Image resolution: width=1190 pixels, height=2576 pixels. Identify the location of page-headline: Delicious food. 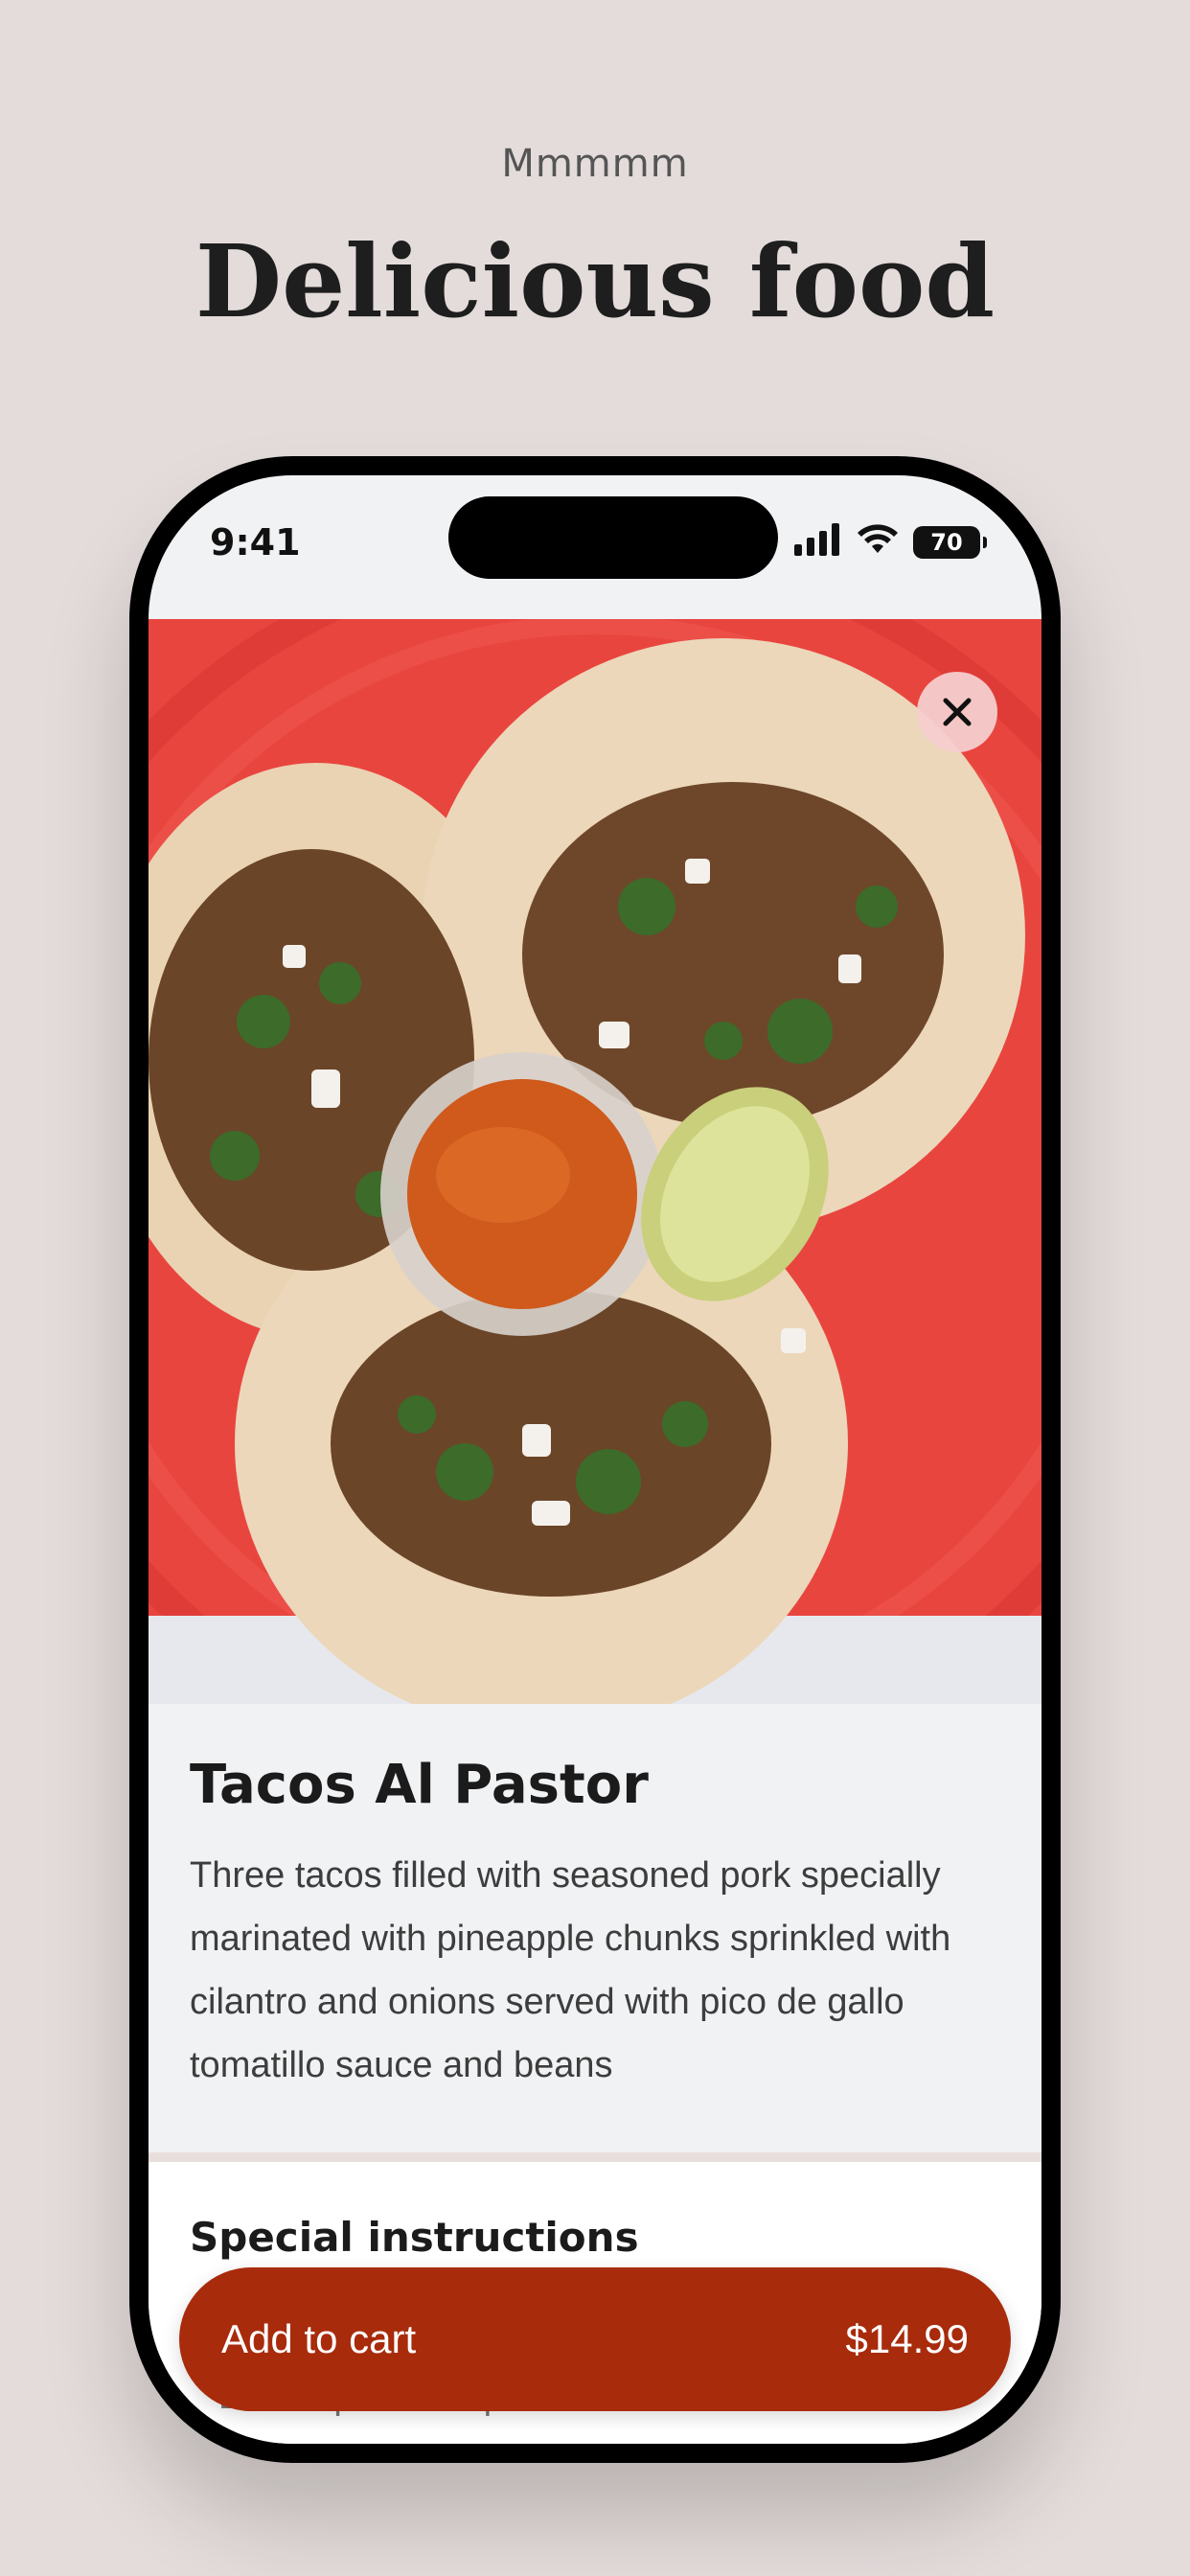
(595, 281).